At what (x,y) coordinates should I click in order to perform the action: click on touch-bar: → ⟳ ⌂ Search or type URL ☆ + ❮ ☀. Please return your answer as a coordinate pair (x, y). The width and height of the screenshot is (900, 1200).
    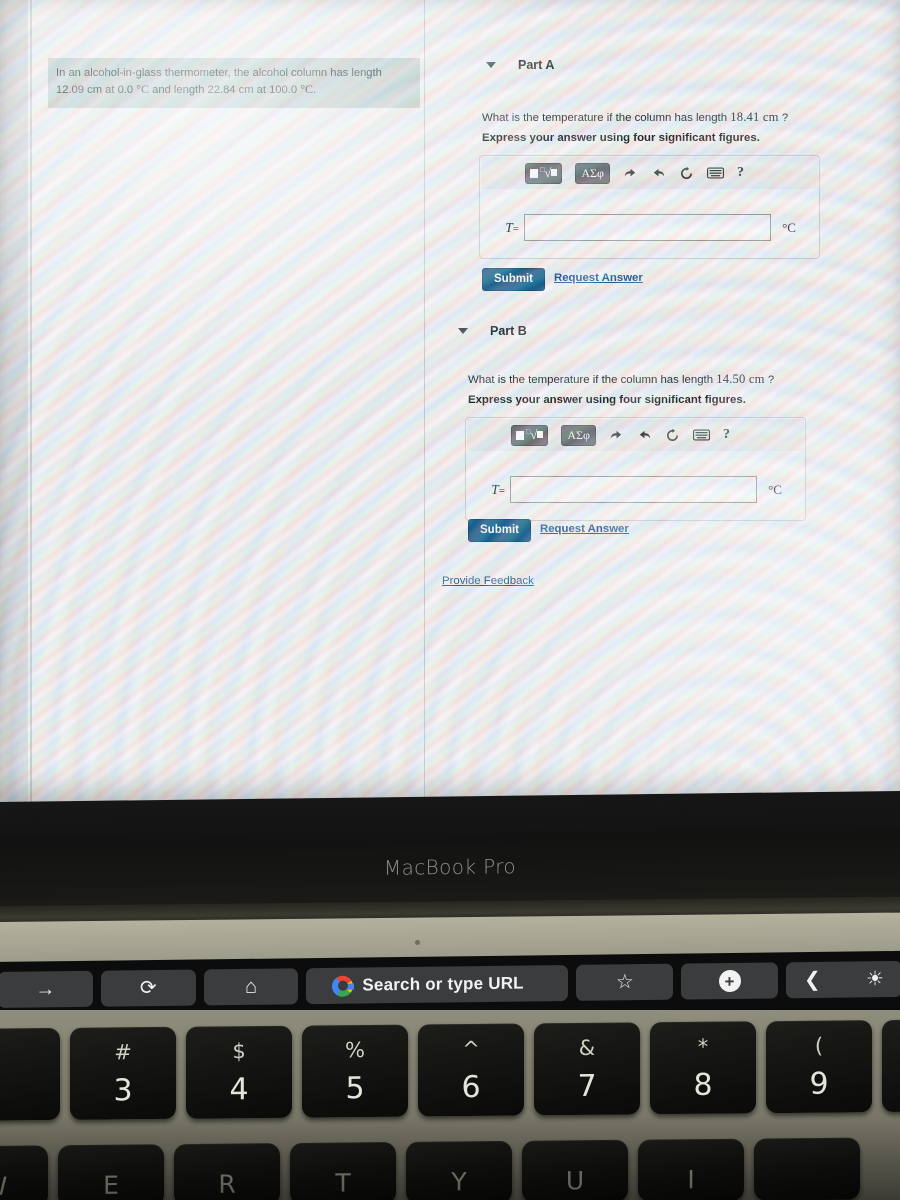
    Looking at the image, I should click on (450, 984).